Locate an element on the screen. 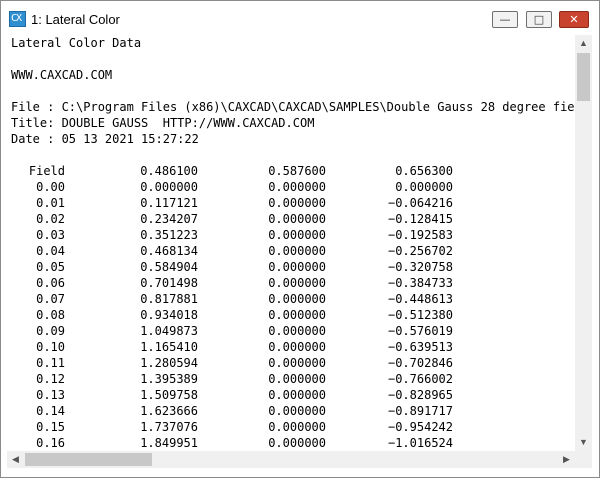  close-button: ✕ is located at coordinates (574, 19).